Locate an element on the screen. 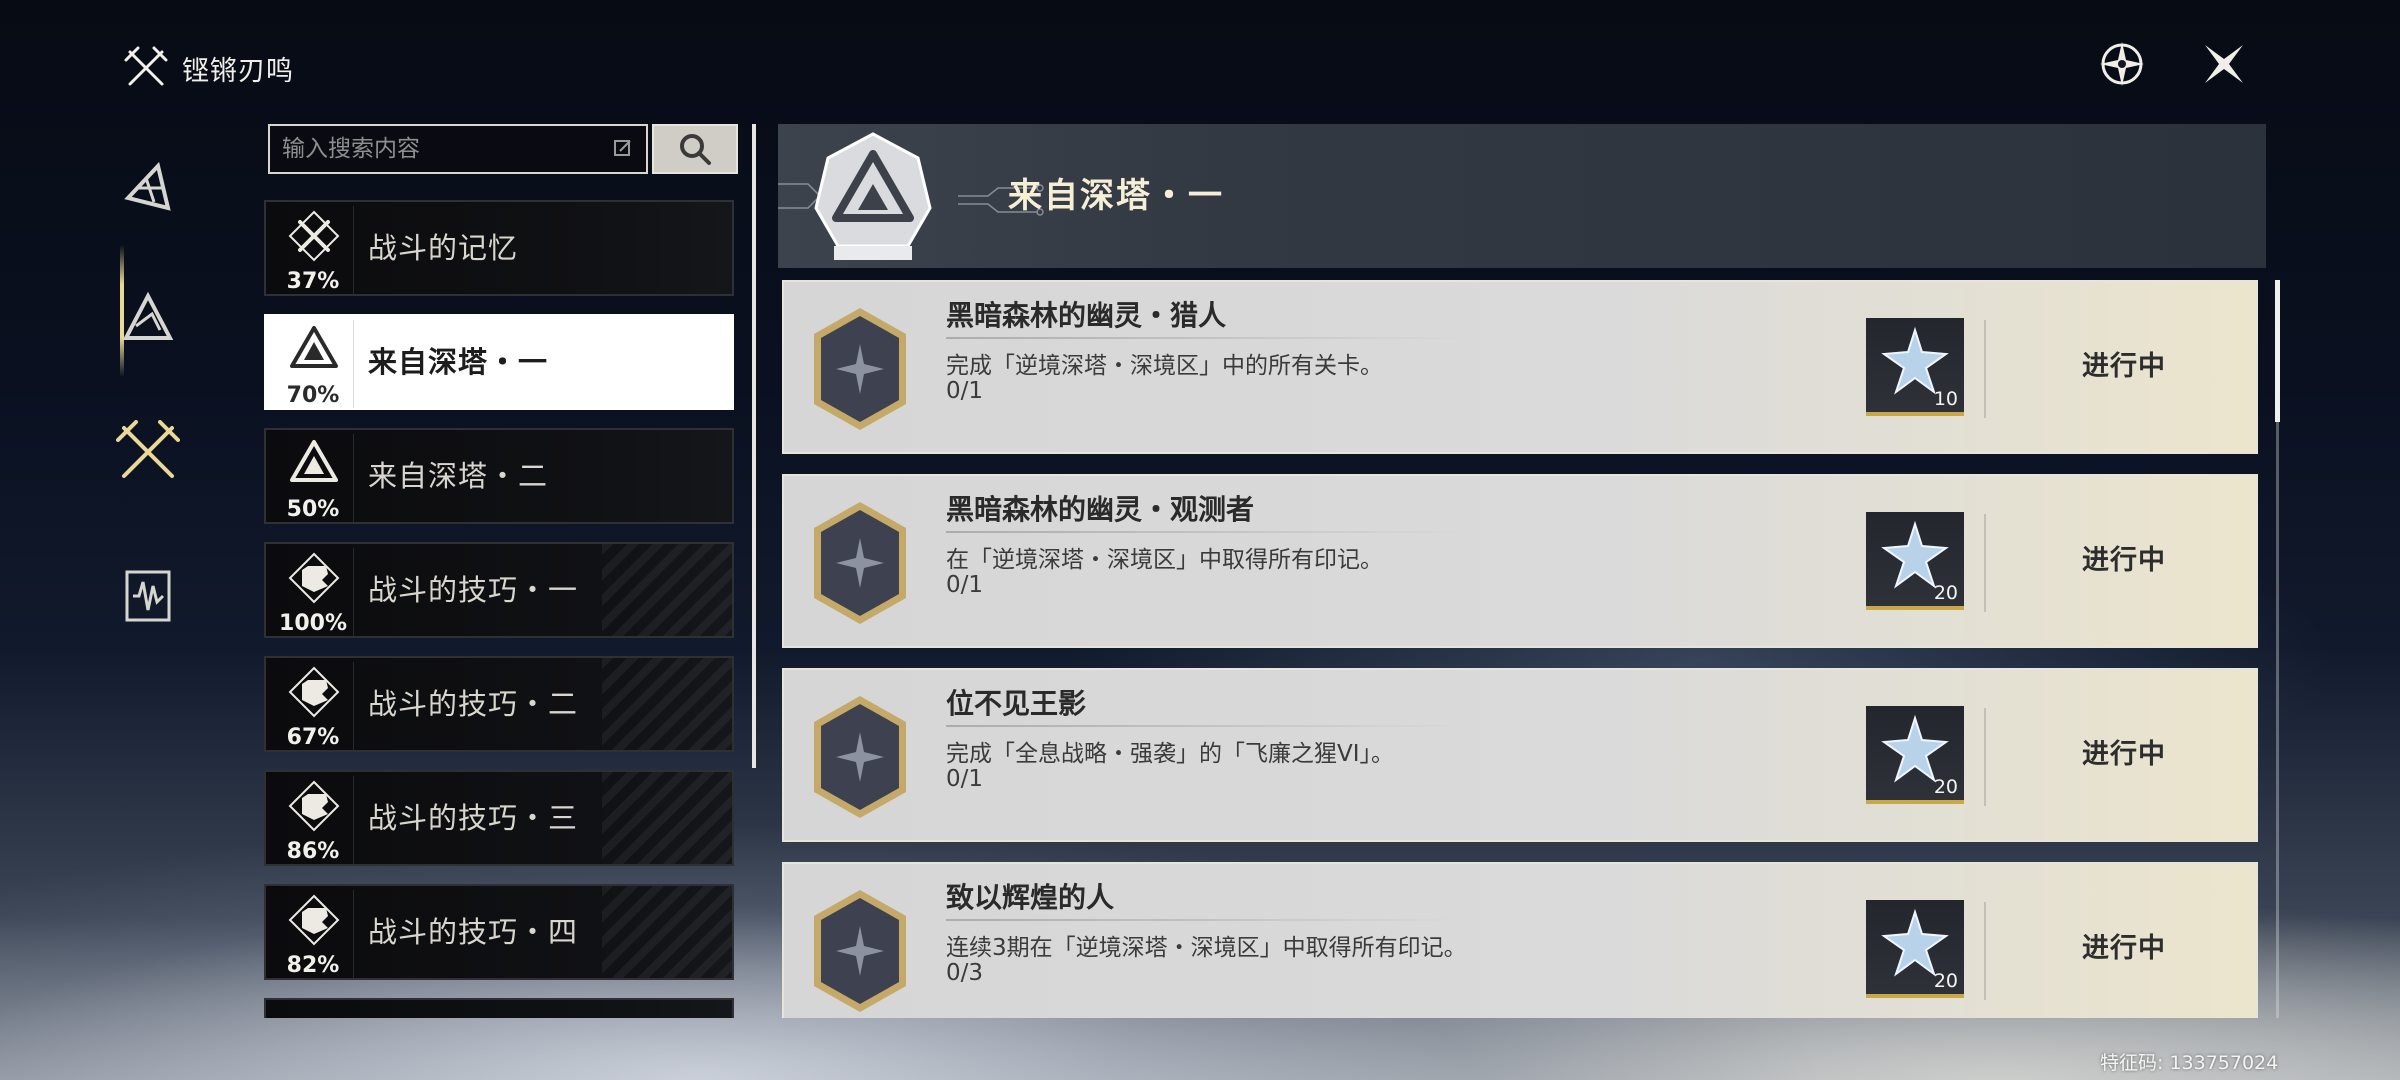 The width and height of the screenshot is (2400, 1080). category-item-partial is located at coordinates (499, 1008).